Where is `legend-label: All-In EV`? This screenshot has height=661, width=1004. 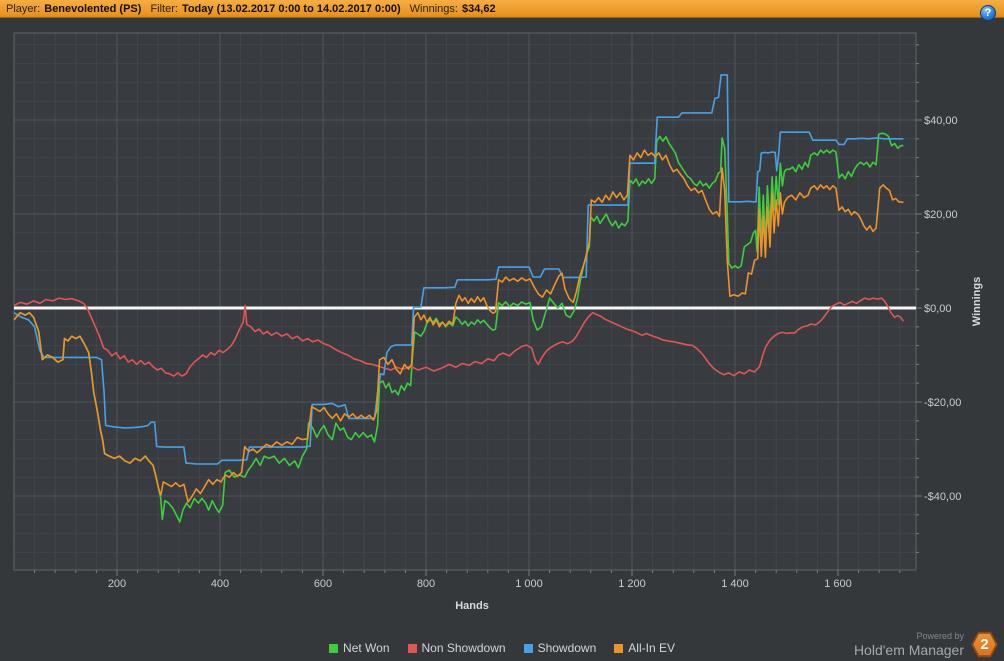
legend-label: All-In EV is located at coordinates (651, 648).